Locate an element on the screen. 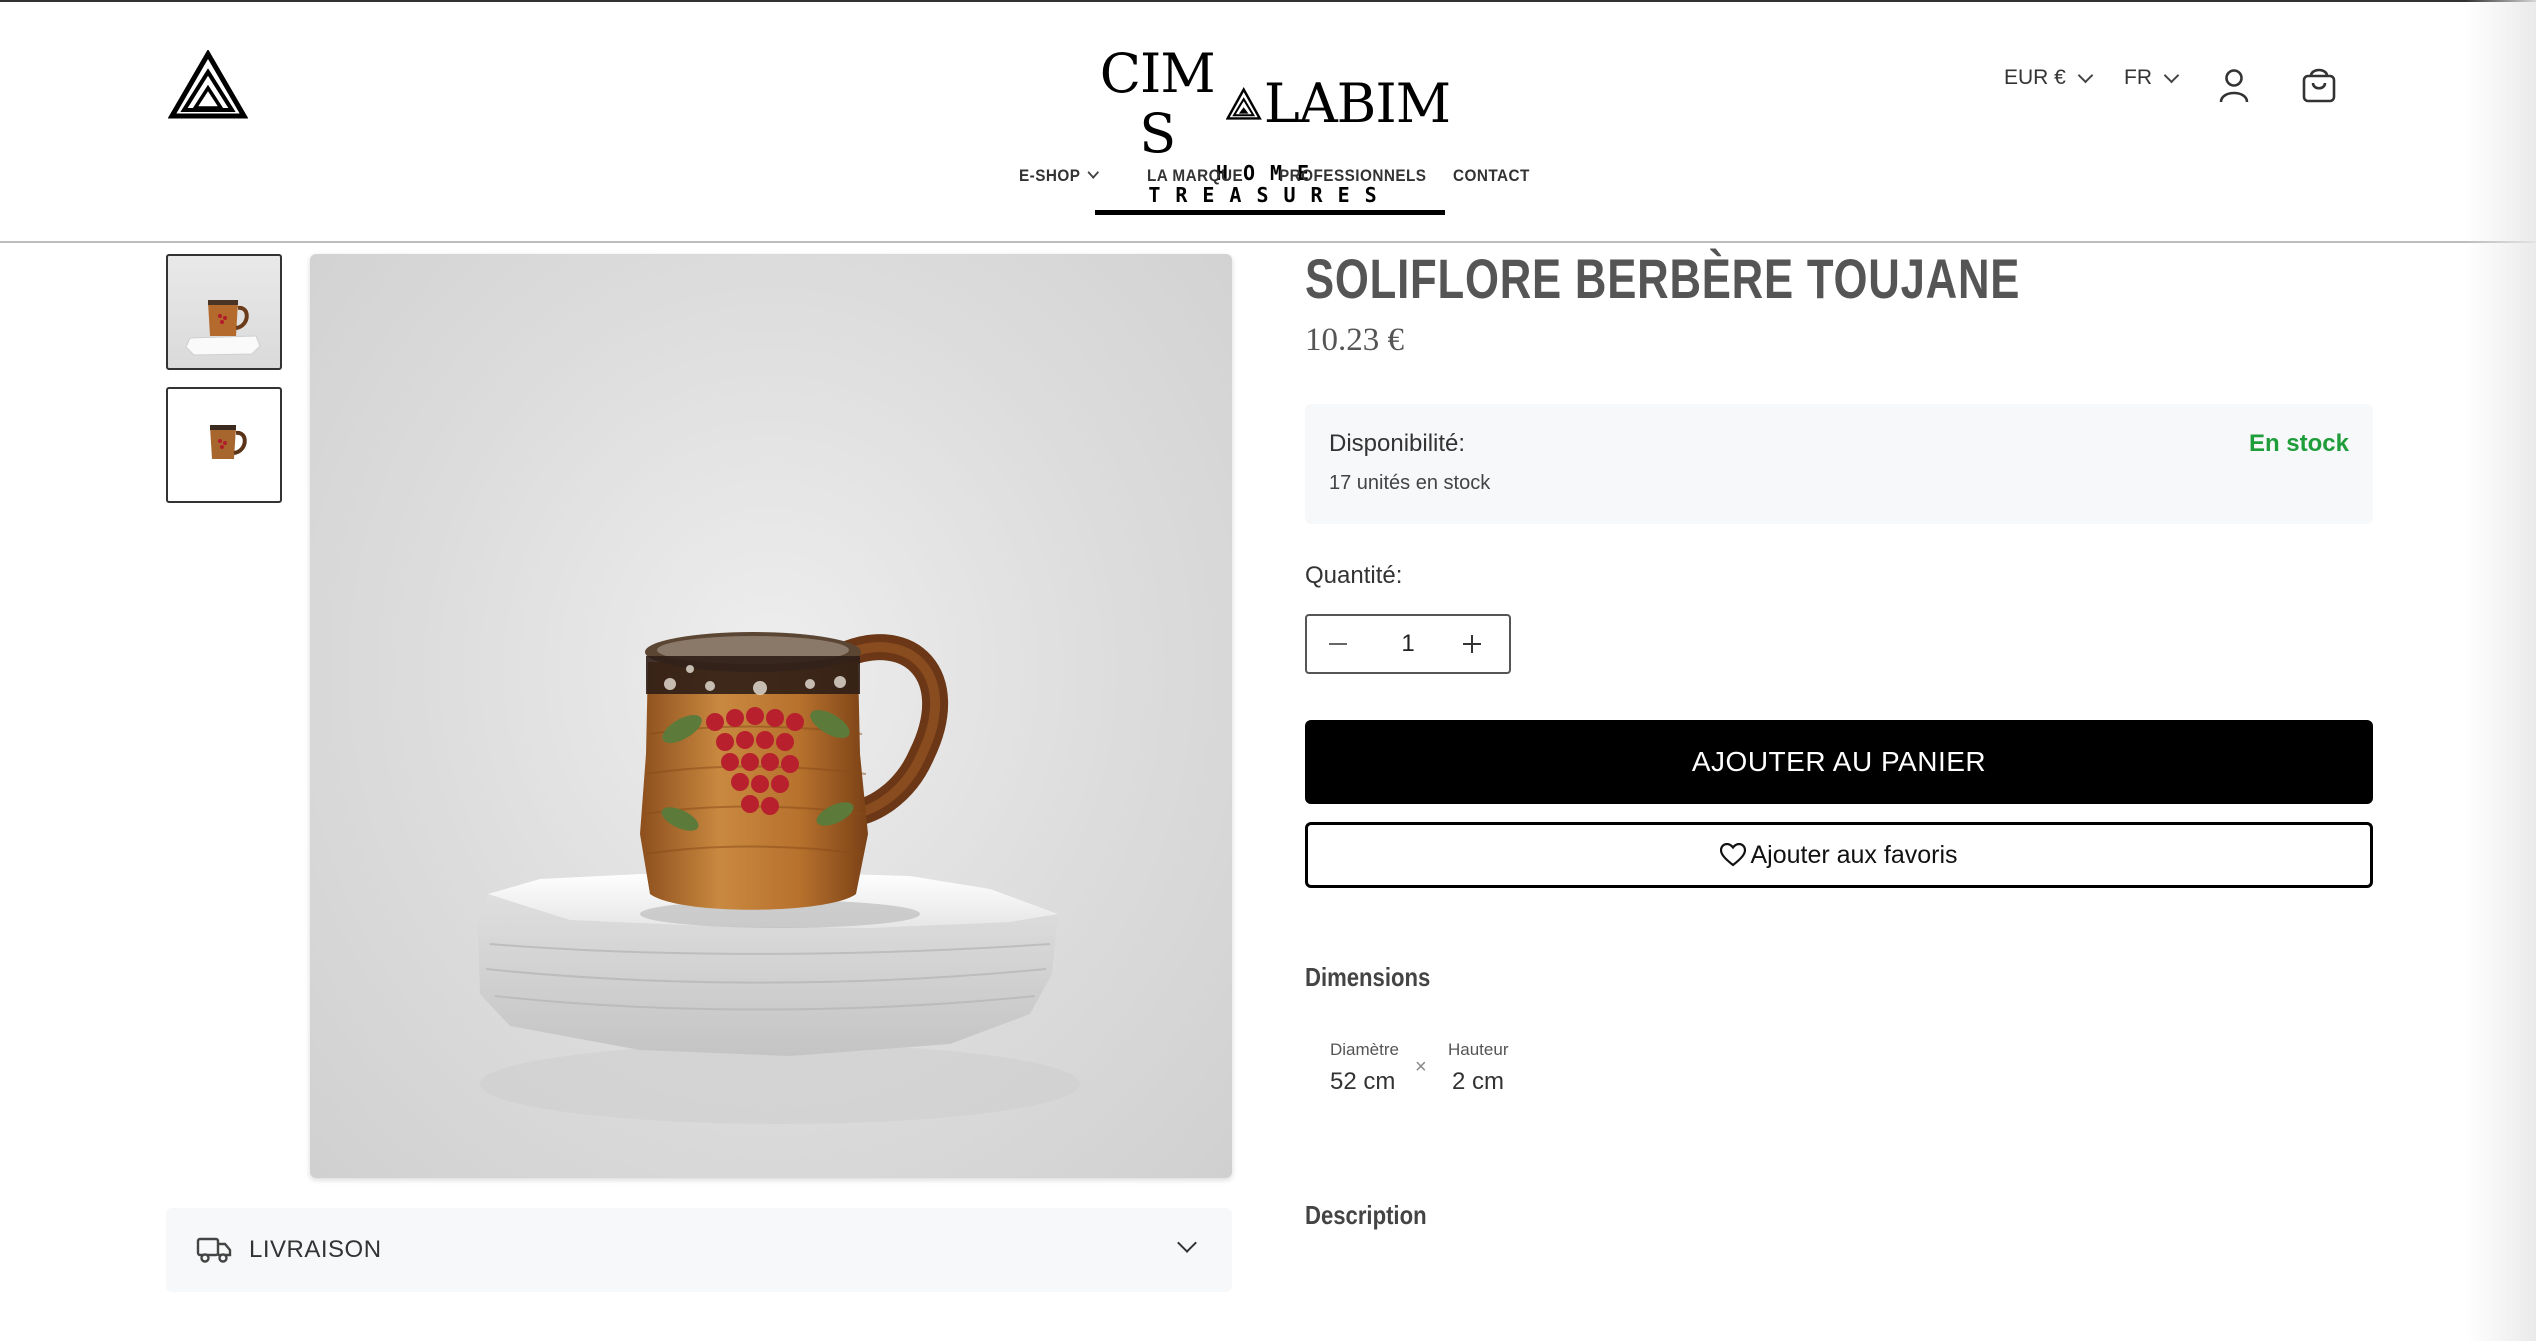 Image resolution: width=2536 pixels, height=1341 pixels. height-label: Hauteur is located at coordinates (1478, 1049).